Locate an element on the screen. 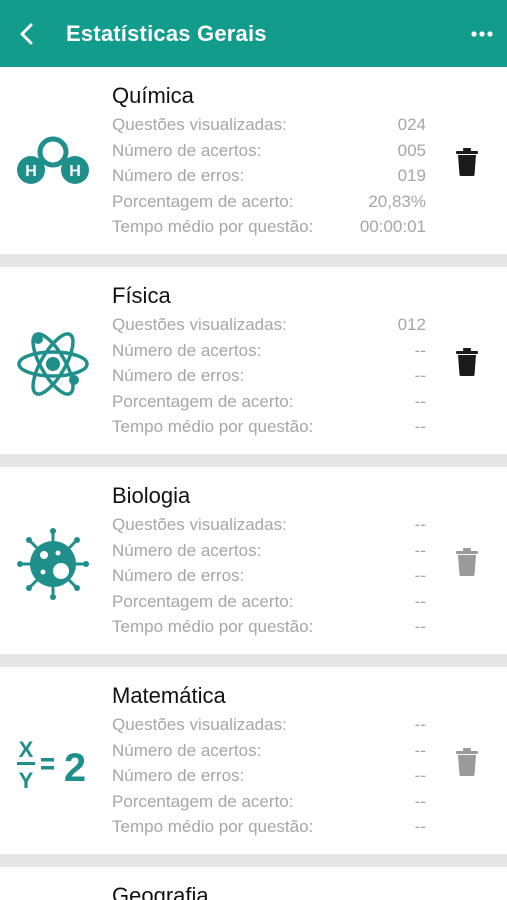  atom-icon is located at coordinates (53, 364).